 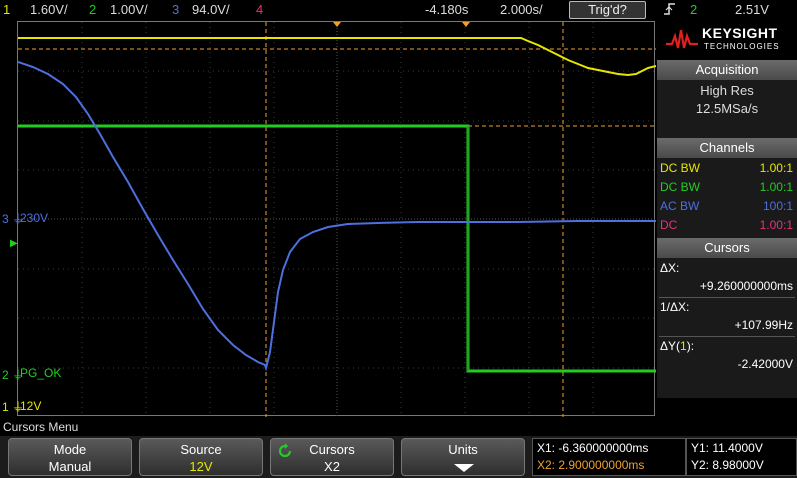 I want to click on channel-1-row: DC BW 1.00:1, so click(x=726, y=168).